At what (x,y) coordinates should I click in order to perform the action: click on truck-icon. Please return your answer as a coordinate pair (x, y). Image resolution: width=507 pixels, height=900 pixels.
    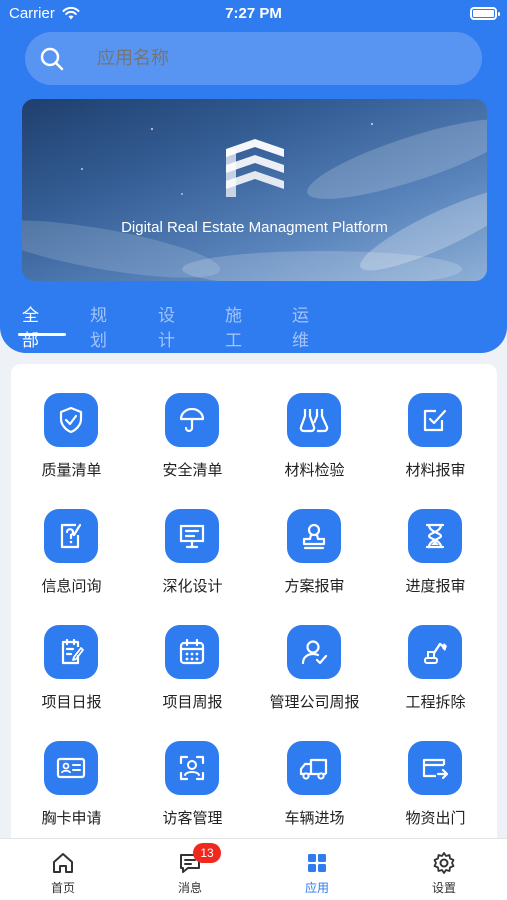
    Looking at the image, I should click on (314, 768).